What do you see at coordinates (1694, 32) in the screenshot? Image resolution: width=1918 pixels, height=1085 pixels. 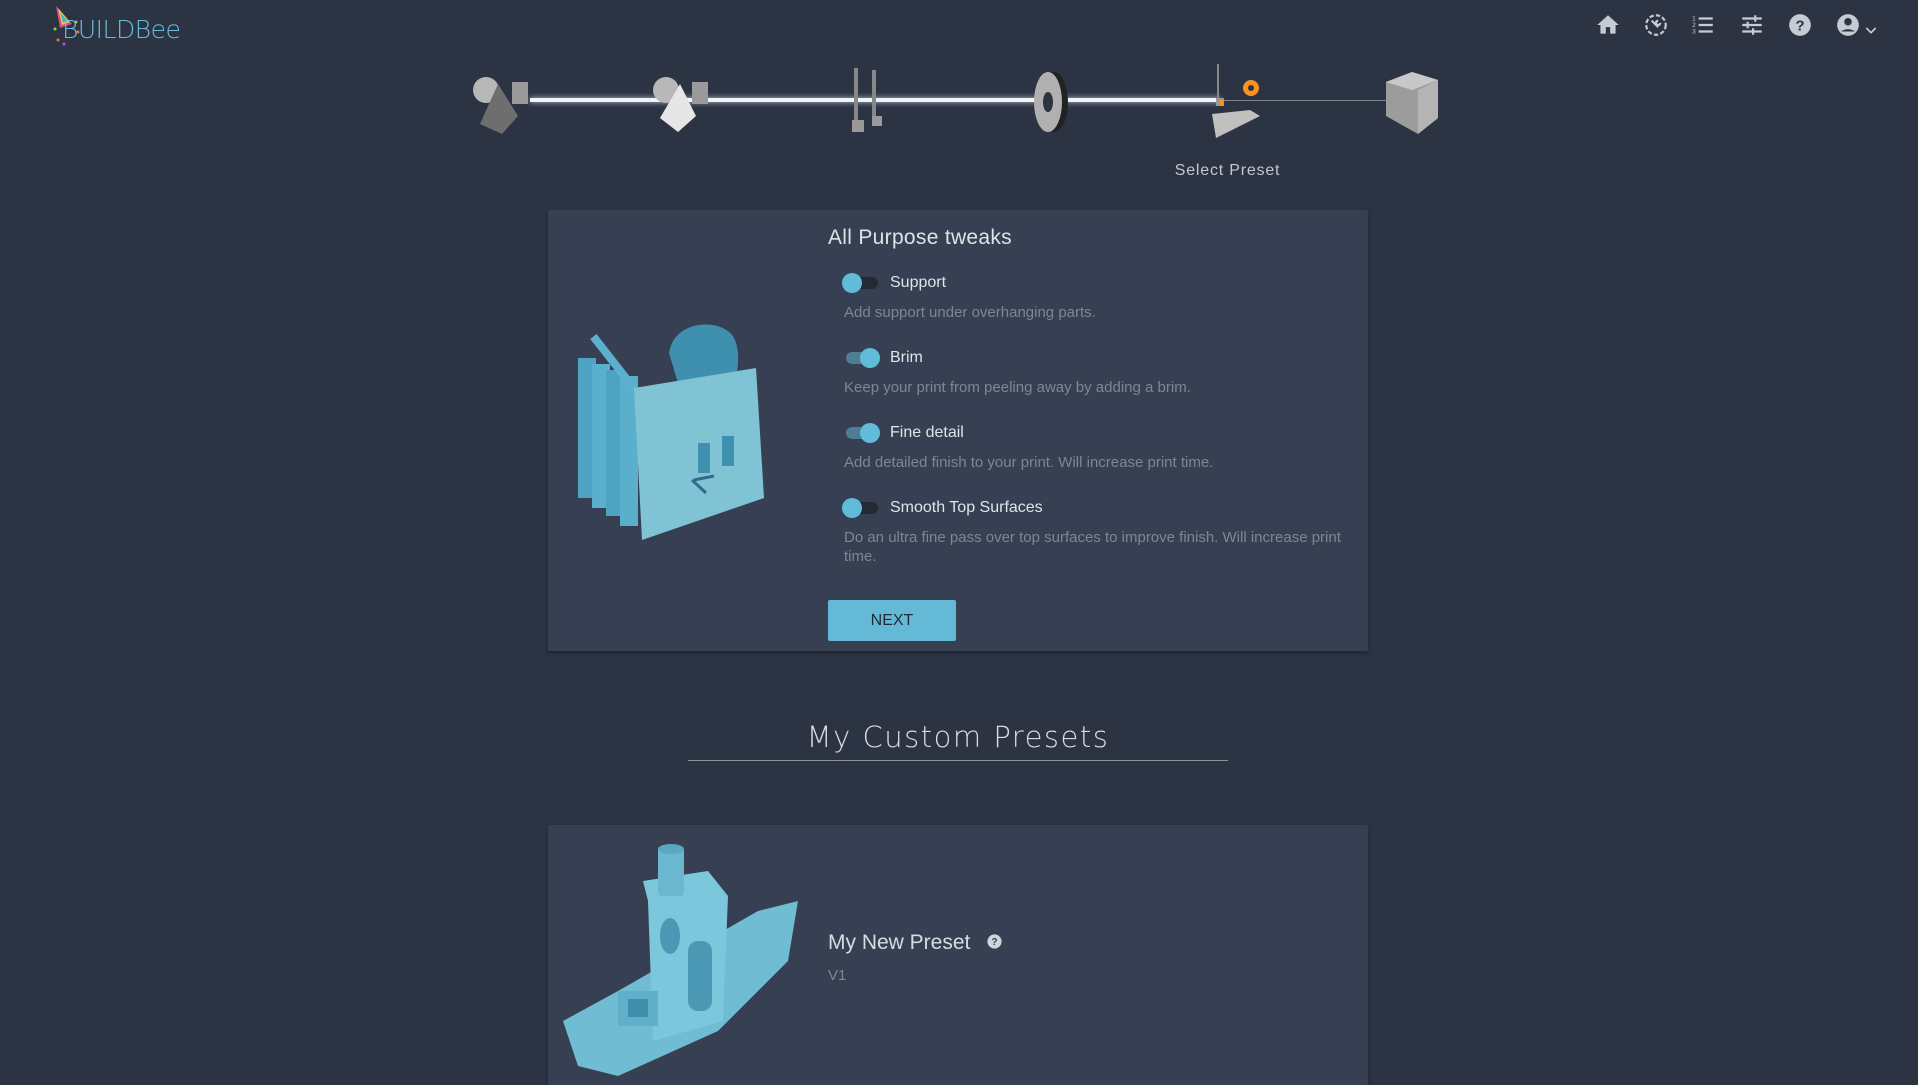 I see `svg-text: 3` at bounding box center [1694, 32].